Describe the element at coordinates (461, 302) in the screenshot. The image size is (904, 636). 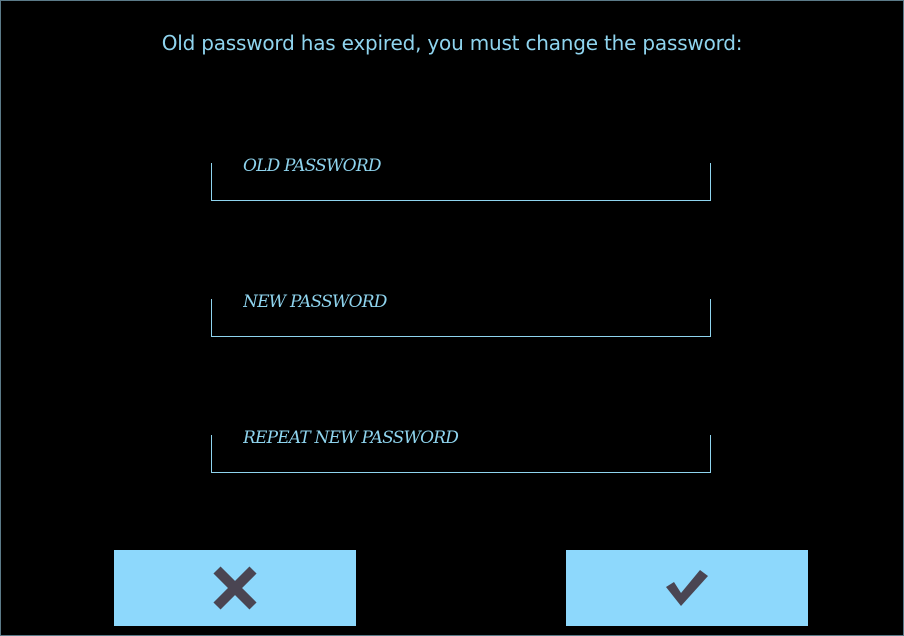
I see `new-password-input` at that location.